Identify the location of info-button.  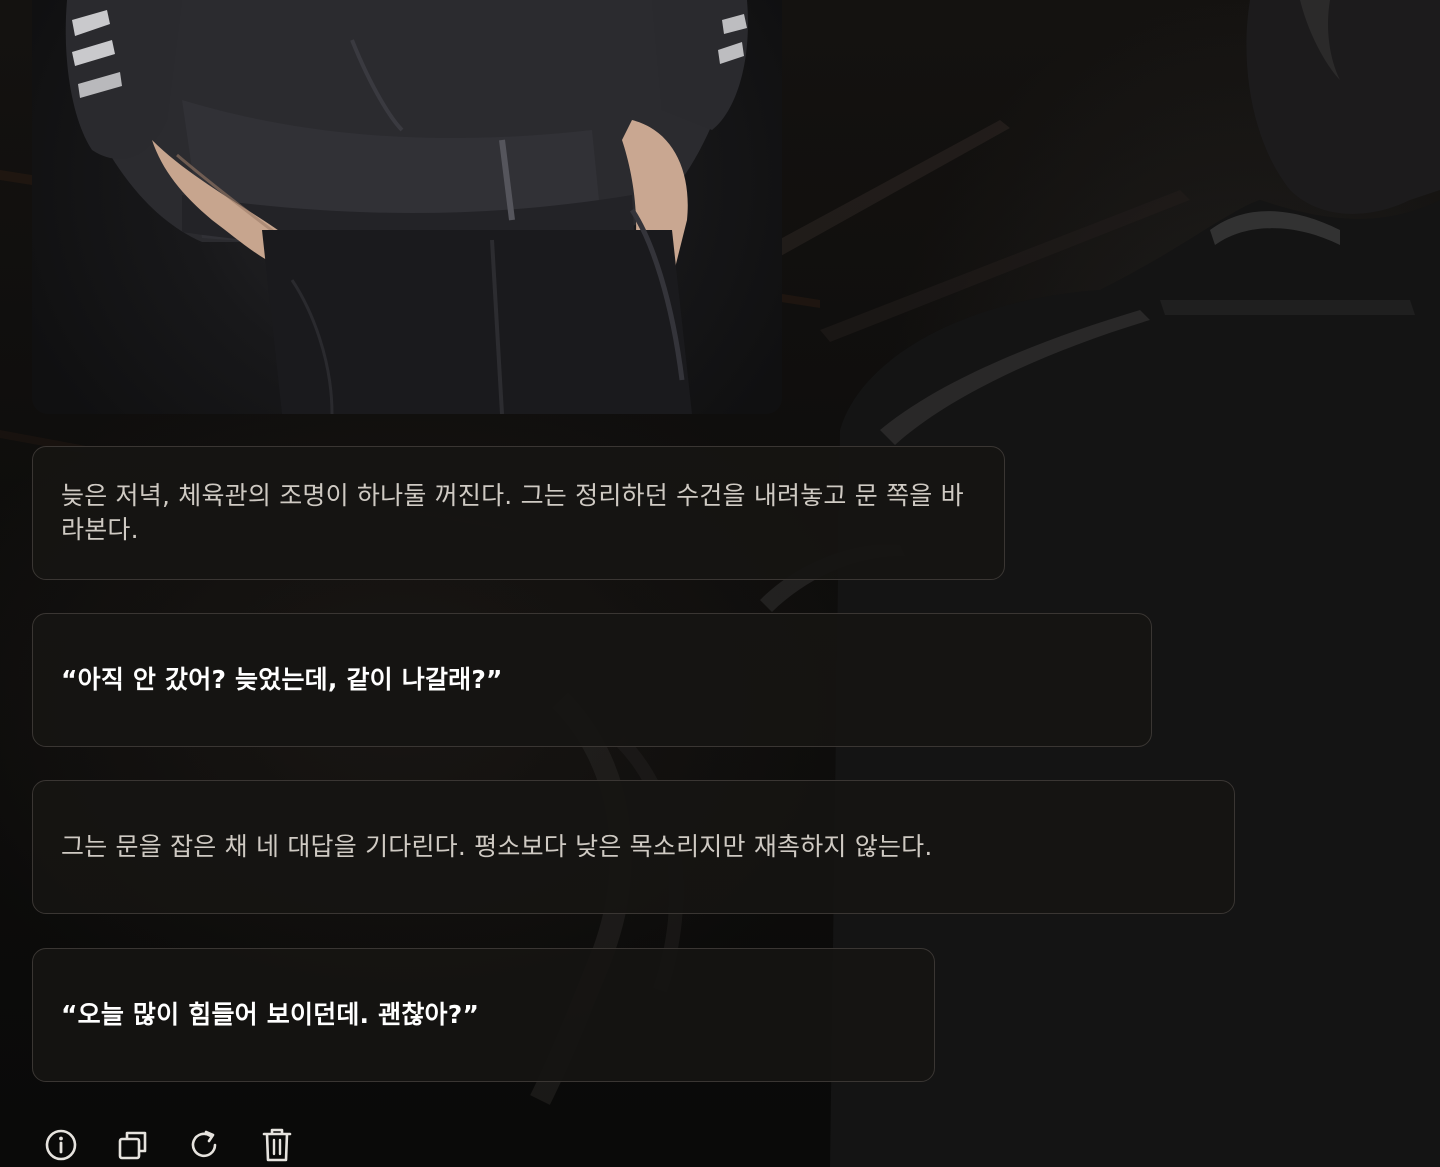
(61, 1145).